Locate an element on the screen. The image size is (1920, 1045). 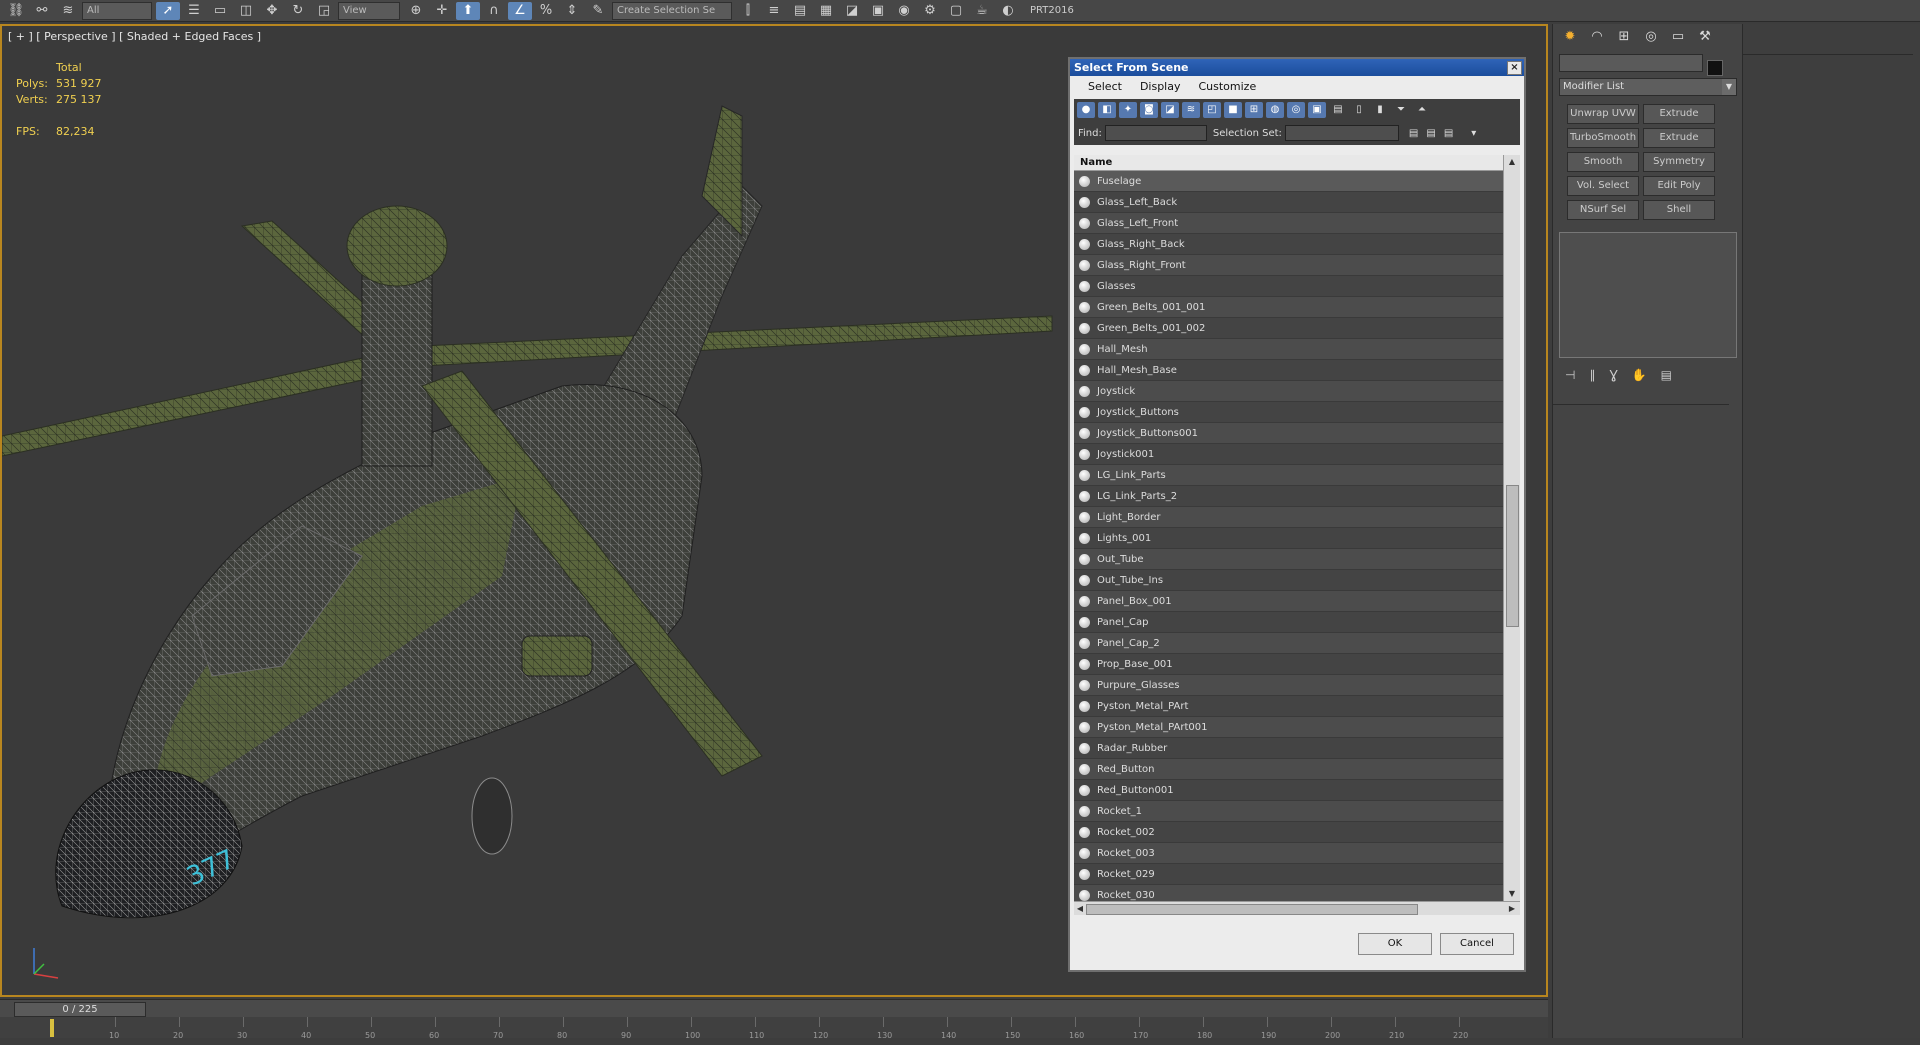
list-item: Out_Tube_Ins is located at coordinates (1289, 580).